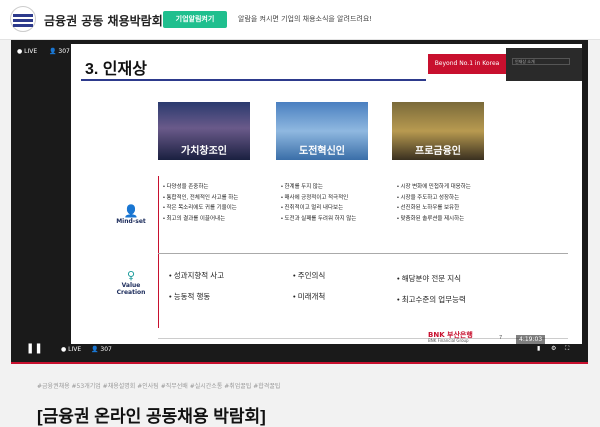  I want to click on value-bullets-3: • 해당분야 전문 지식 • 최고수준의 업무능력, so click(431, 289).